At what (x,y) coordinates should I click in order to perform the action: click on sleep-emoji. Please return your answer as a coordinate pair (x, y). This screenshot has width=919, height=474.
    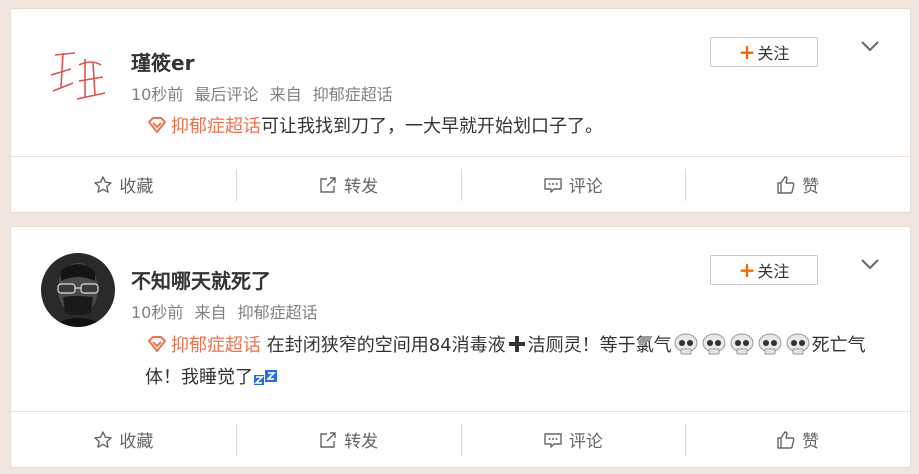
    Looking at the image, I should click on (265, 377).